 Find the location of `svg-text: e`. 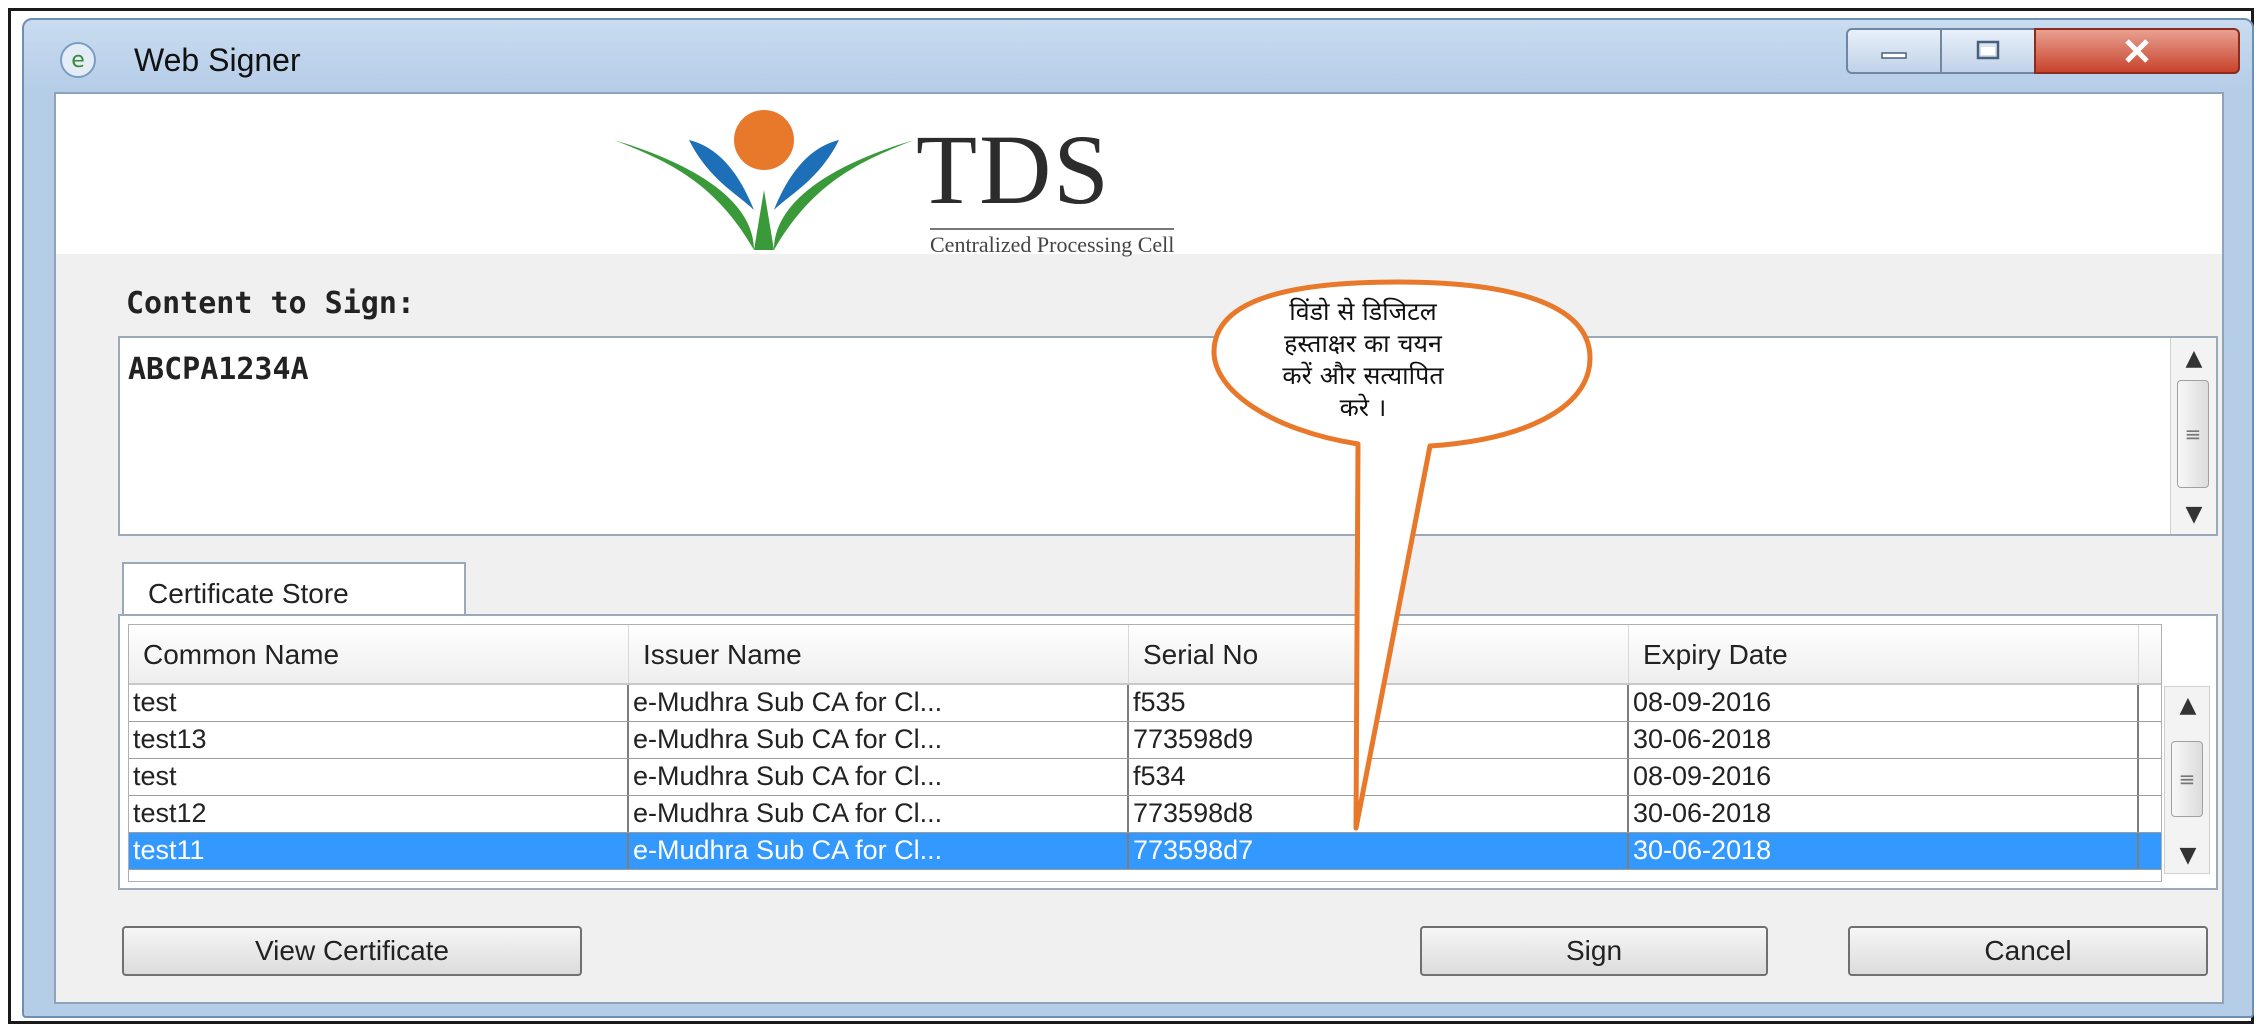

svg-text: e is located at coordinates (78, 60).